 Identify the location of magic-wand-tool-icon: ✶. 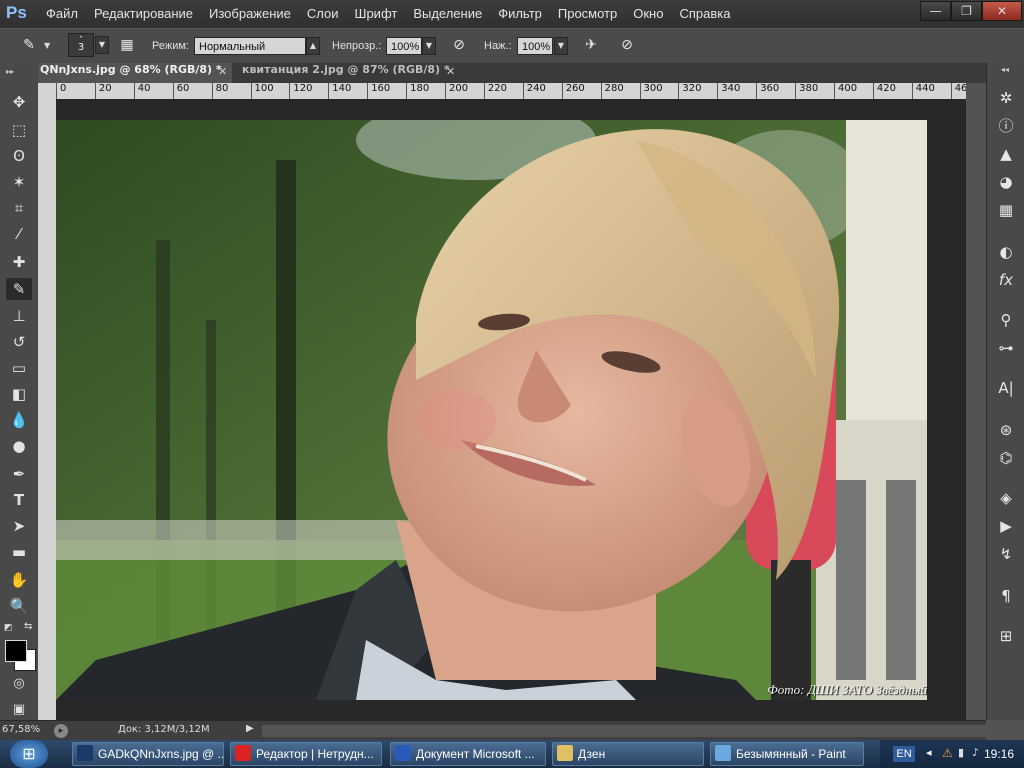
(19, 182).